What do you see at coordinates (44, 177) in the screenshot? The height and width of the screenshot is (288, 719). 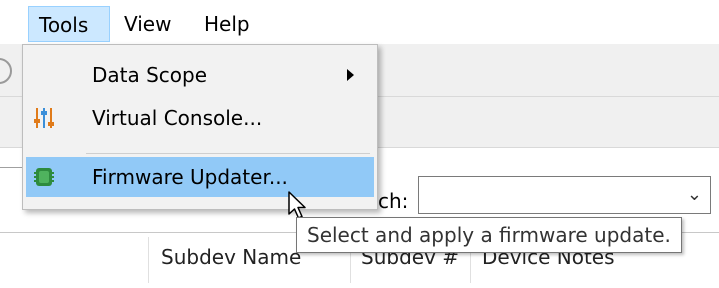 I see `chip-icon` at bounding box center [44, 177].